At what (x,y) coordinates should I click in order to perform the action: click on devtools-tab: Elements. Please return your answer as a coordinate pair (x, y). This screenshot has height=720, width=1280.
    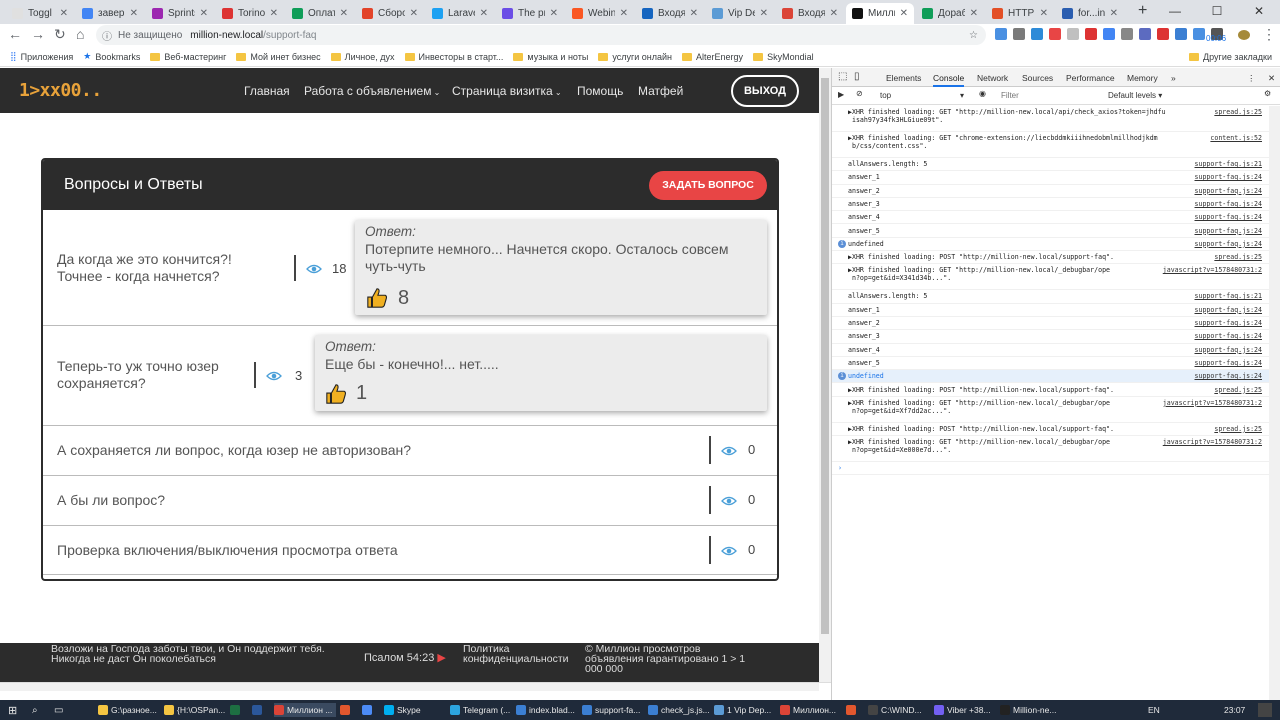
    Looking at the image, I should click on (903, 78).